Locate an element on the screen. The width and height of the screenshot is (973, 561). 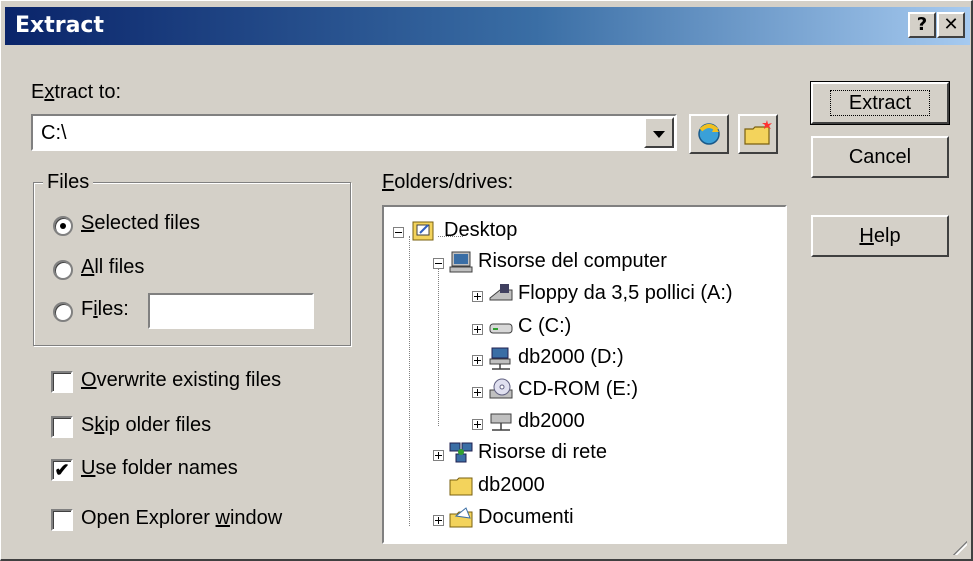
documents-folder-icon is located at coordinates (461, 517).